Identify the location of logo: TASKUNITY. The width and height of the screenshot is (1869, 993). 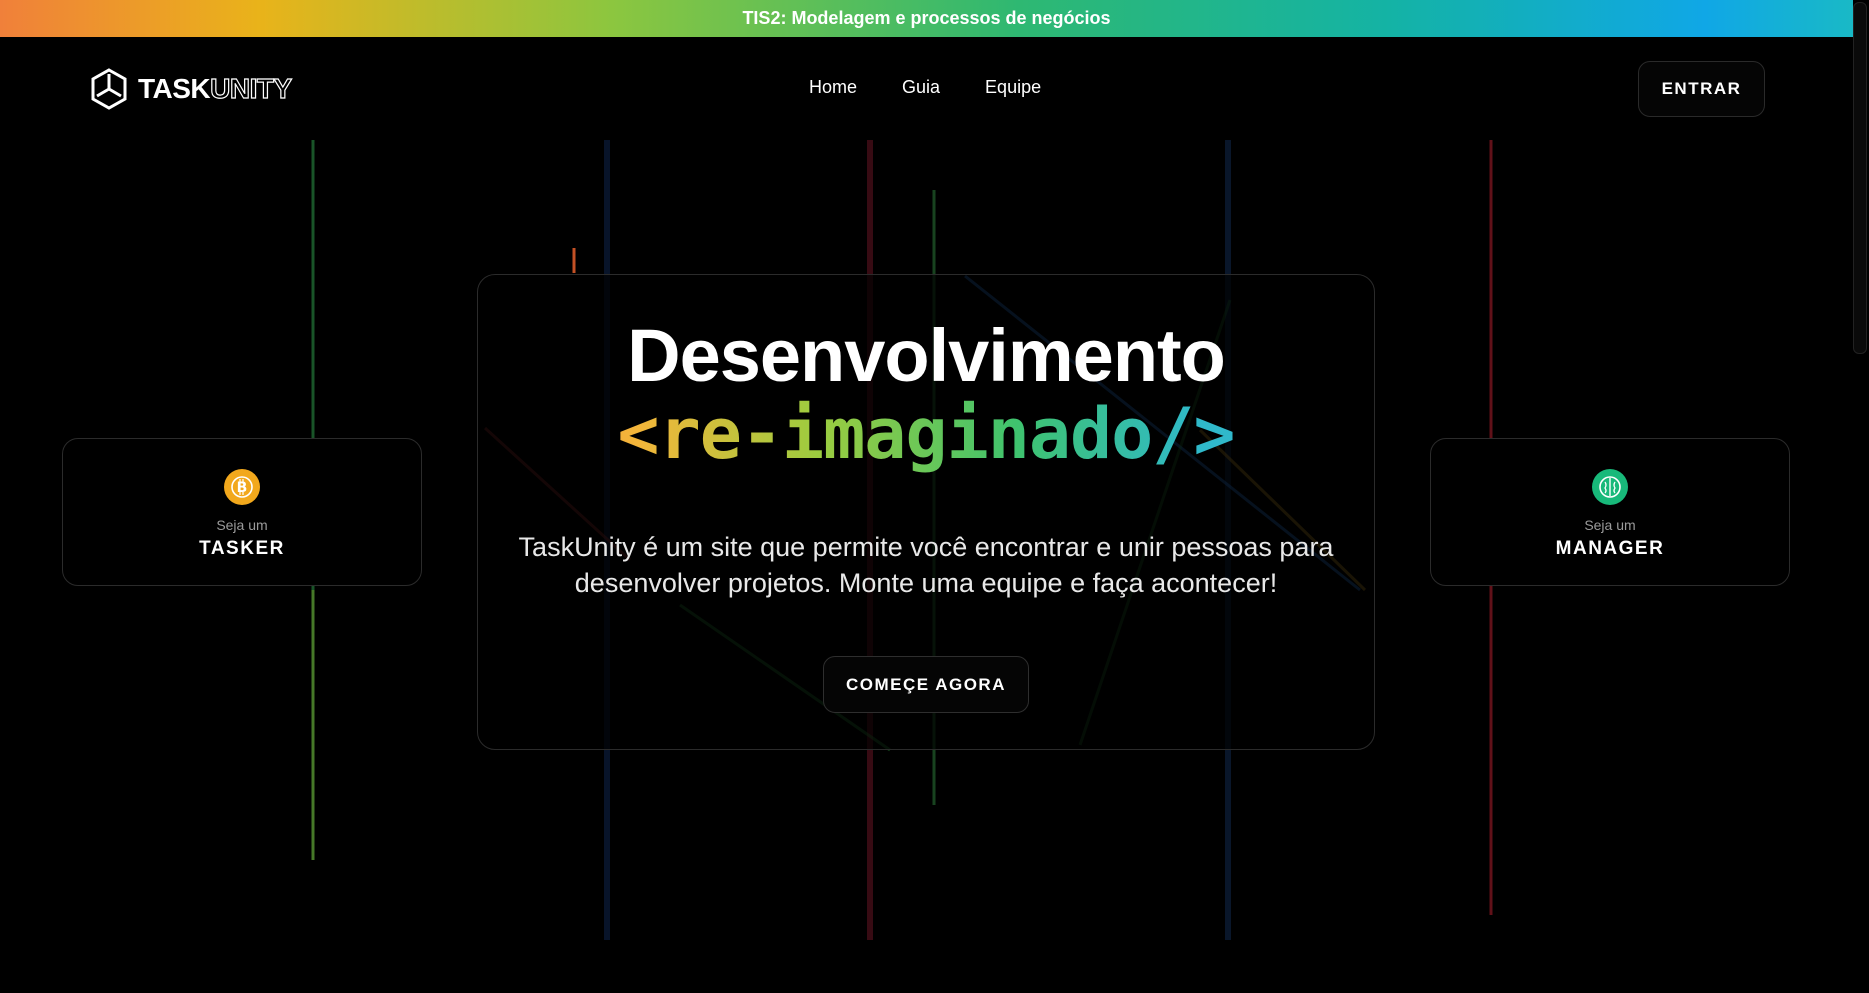
(191, 89).